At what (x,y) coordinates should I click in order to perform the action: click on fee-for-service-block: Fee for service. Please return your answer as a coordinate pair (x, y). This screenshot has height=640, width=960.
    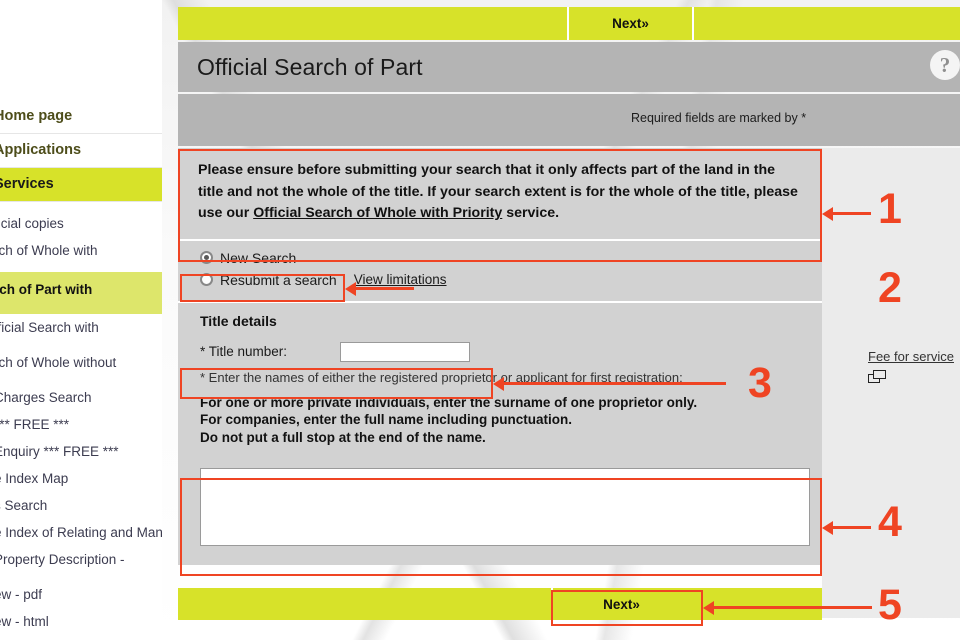
    Looking at the image, I should click on (914, 366).